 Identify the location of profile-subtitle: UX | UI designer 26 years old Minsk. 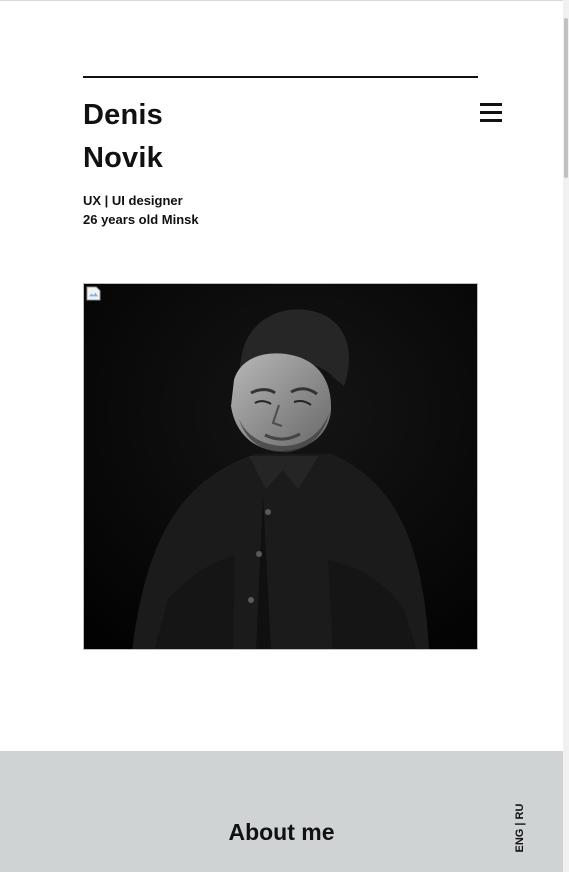
(141, 210).